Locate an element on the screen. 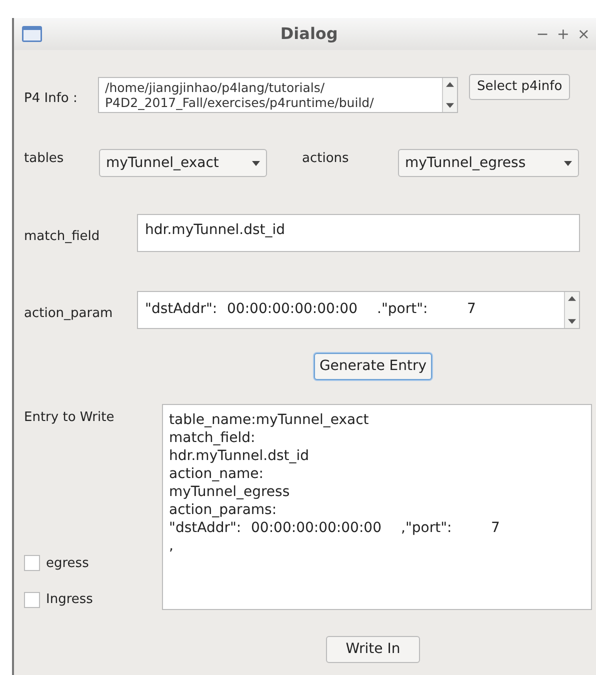  entry-line: action_name: is located at coordinates (216, 474).